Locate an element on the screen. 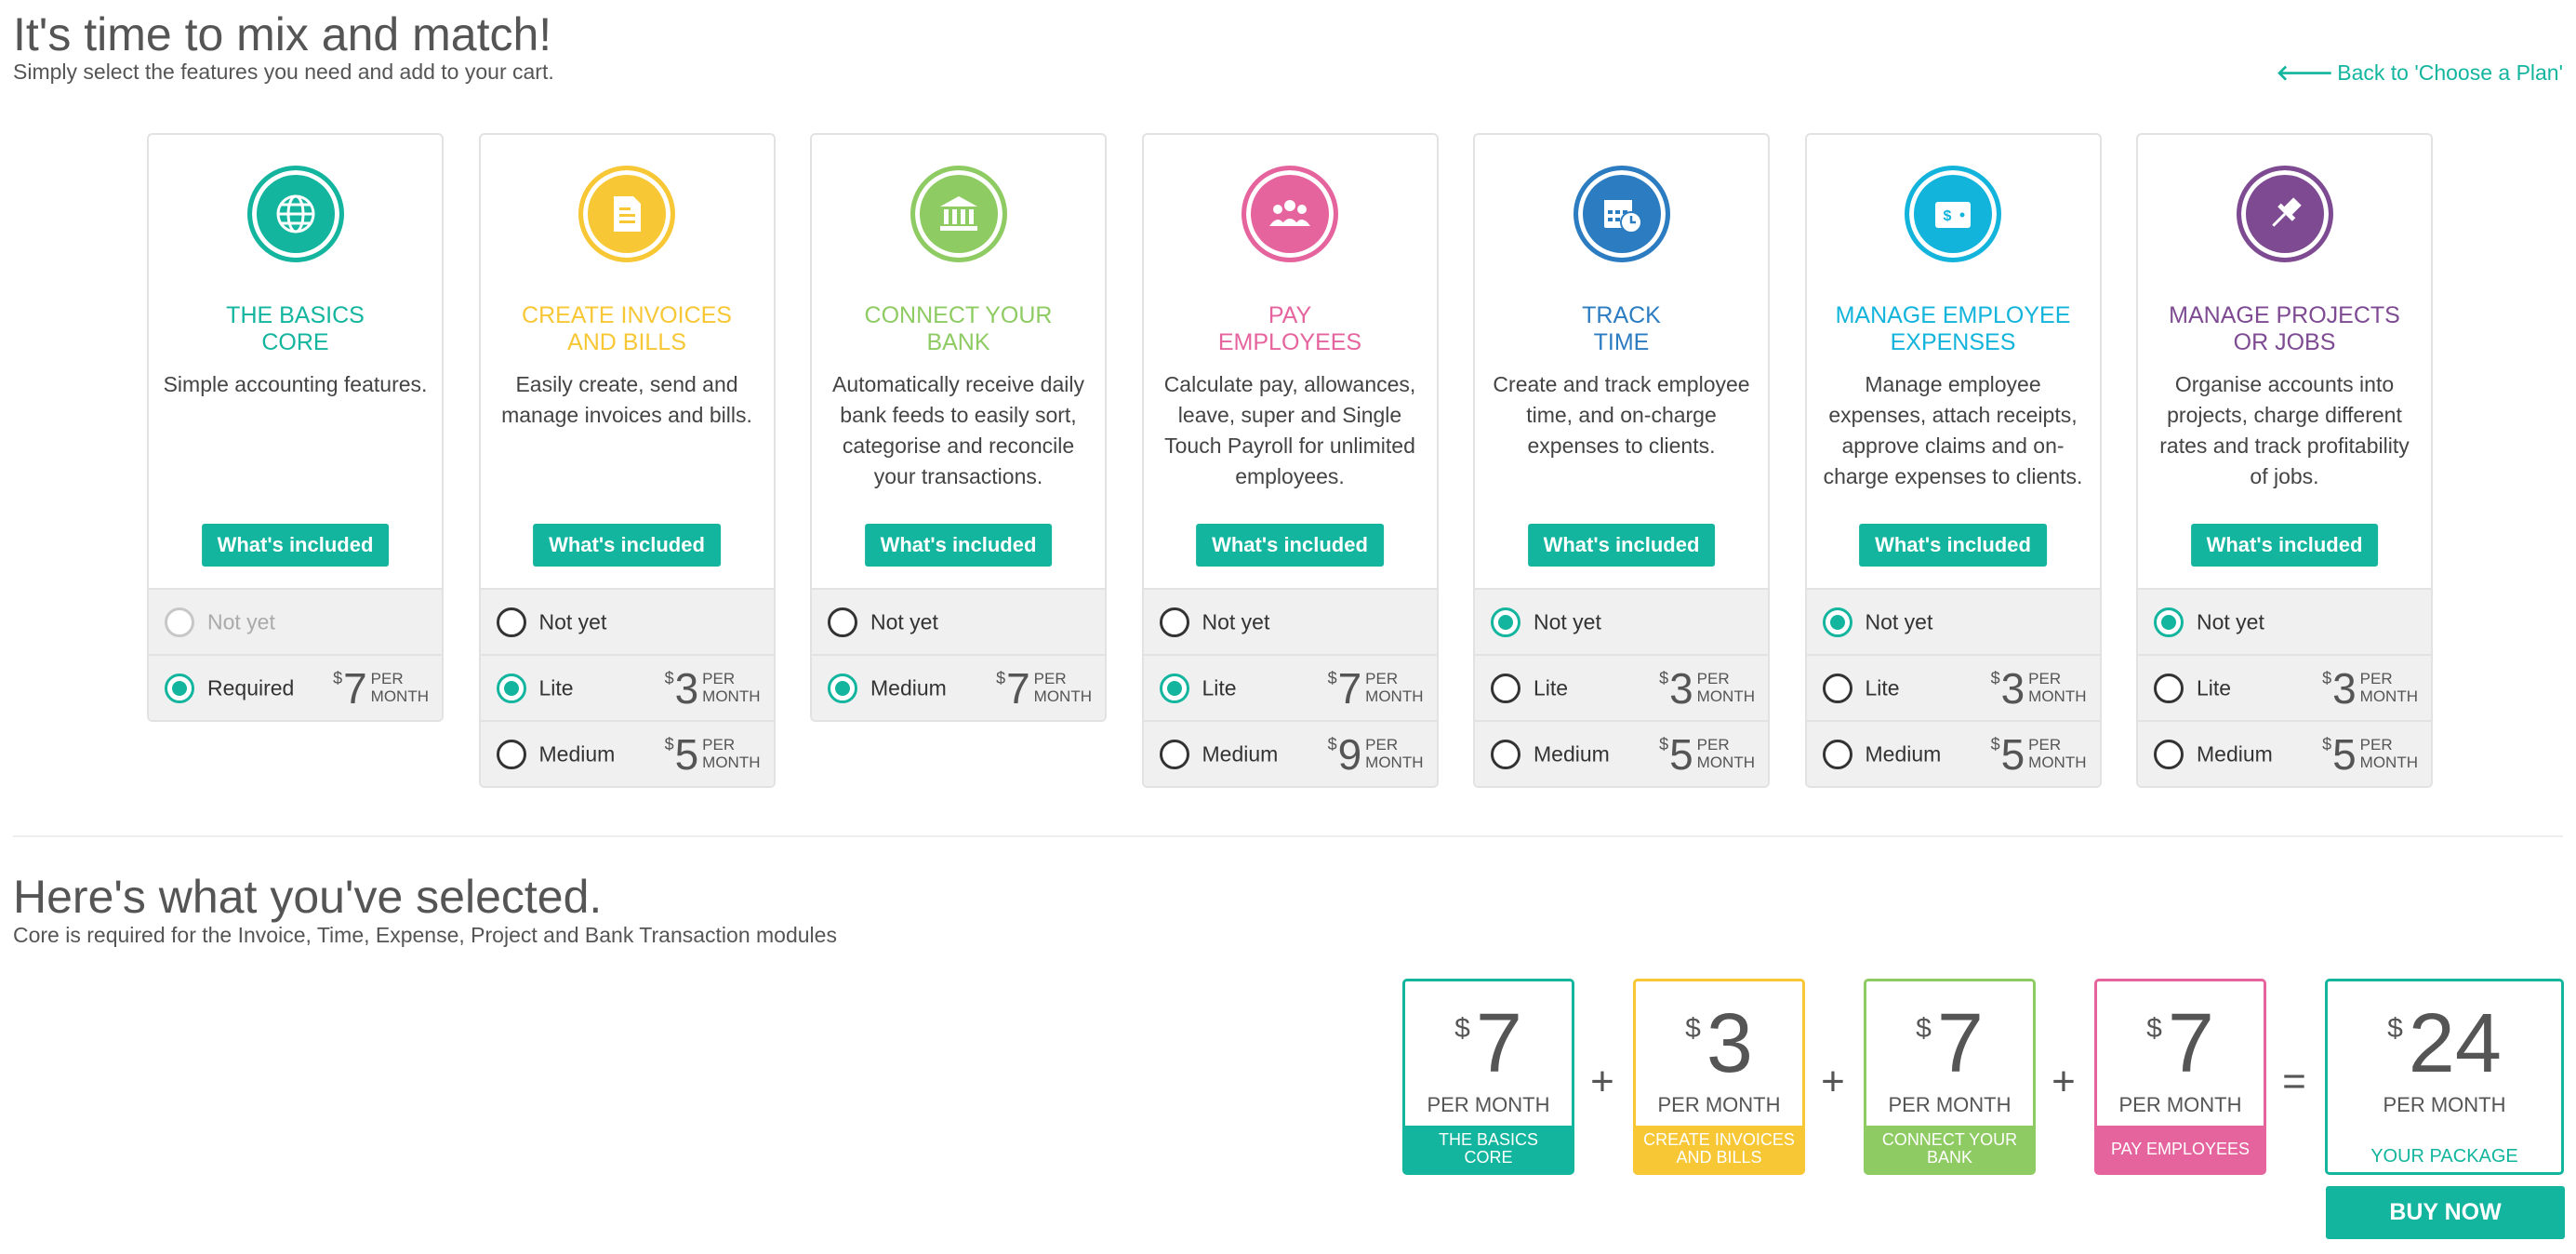 This screenshot has height=1254, width=2576. total-amount: 24 is located at coordinates (2455, 1043).